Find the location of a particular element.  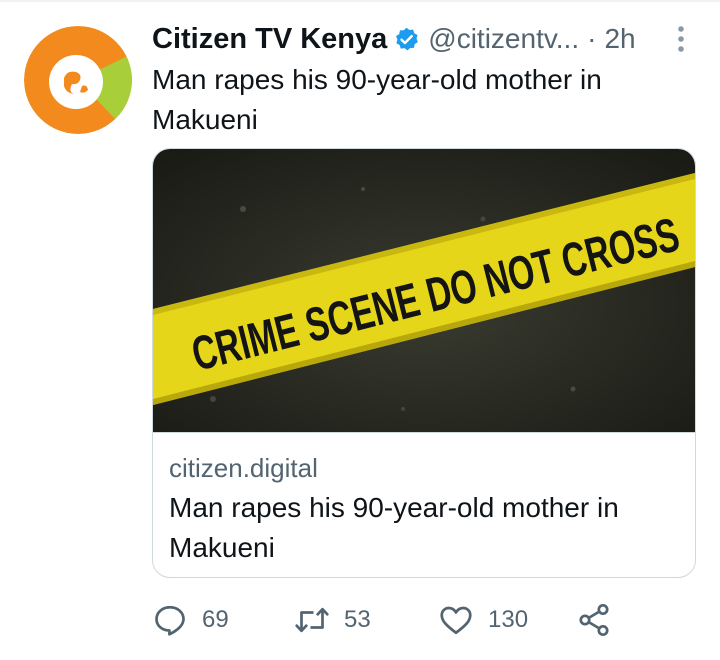

reply-icon is located at coordinates (170, 620).